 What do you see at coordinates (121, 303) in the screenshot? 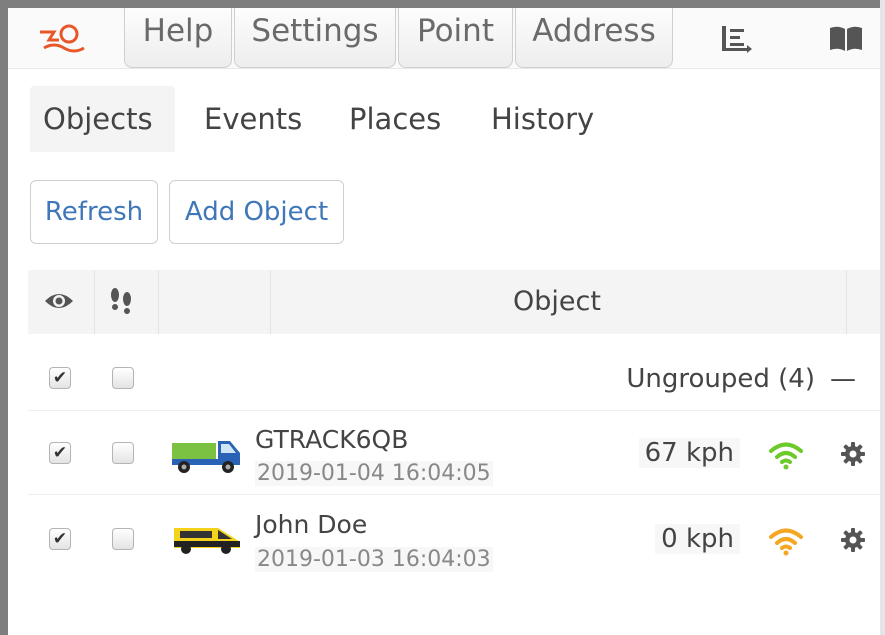
I see `footprints-icon` at bounding box center [121, 303].